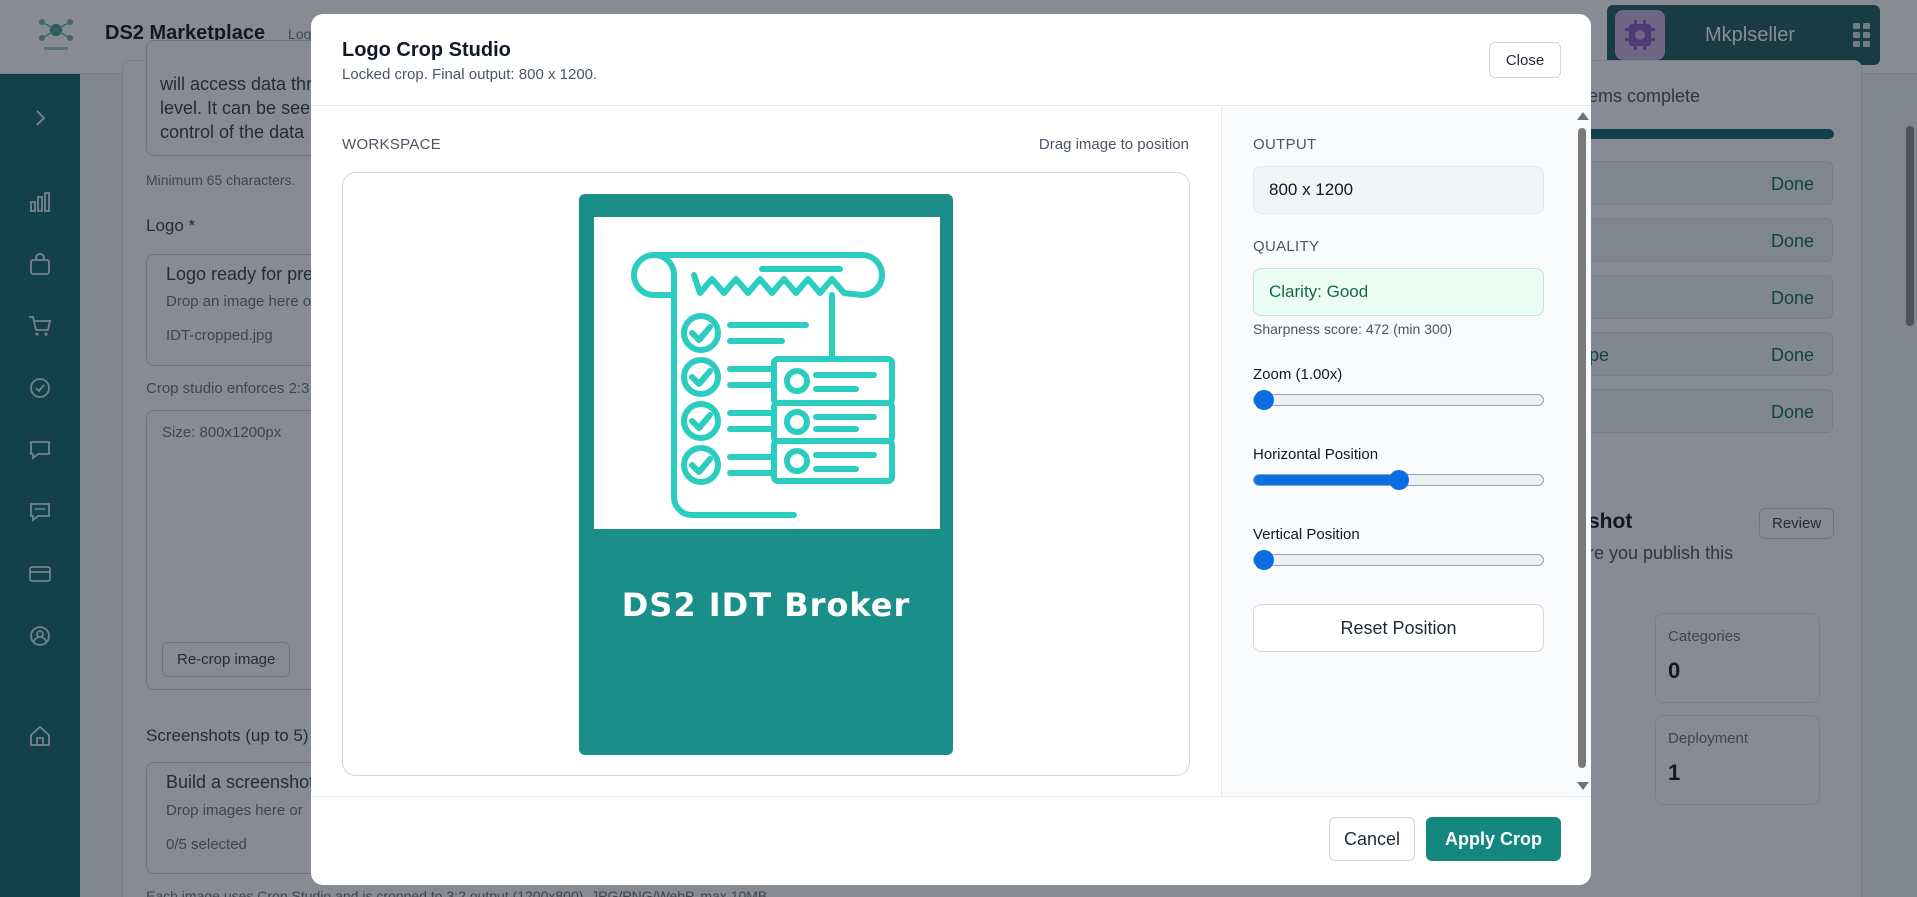 This screenshot has height=897, width=1917. I want to click on zoom-label: Zoom (1.00x), so click(1298, 374).